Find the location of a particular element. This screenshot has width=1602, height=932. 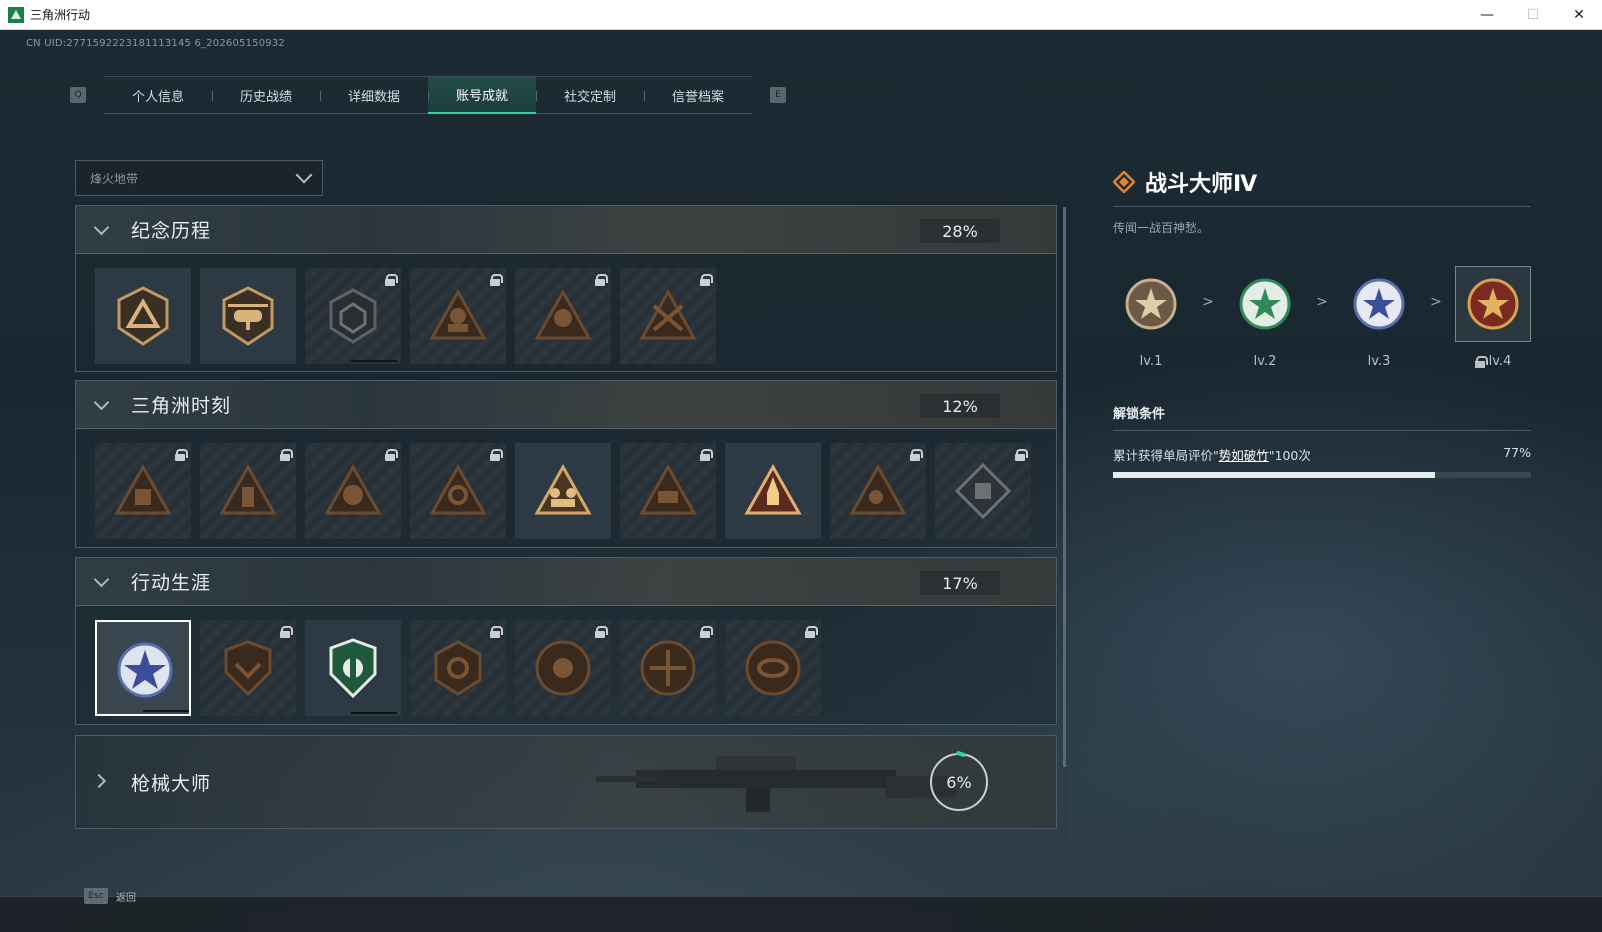

tab-bar: Q 个人信息 历史战绩 详细数据 账号成就 社交定制 信誉档案 E is located at coordinates (428, 95).